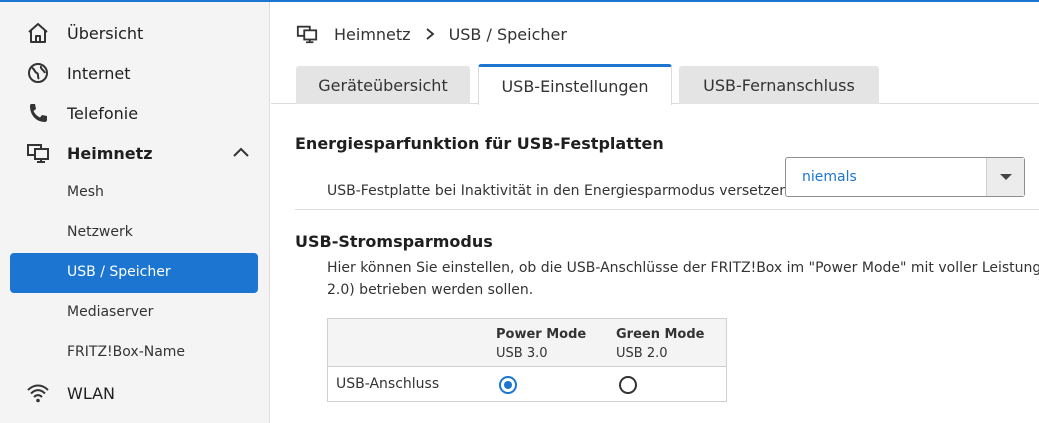  I want to click on sidebar-subitem-label: Netzwerk, so click(100, 232).